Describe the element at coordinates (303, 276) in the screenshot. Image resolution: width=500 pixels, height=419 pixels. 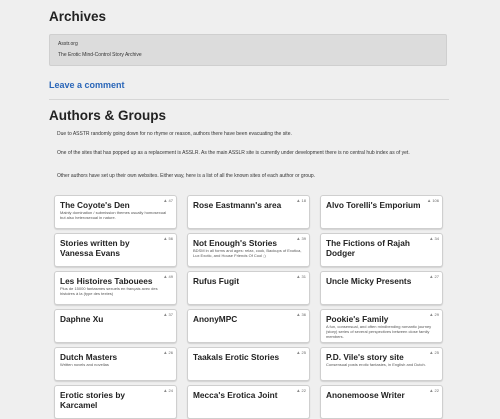
I see `like-count-value: 31` at that location.